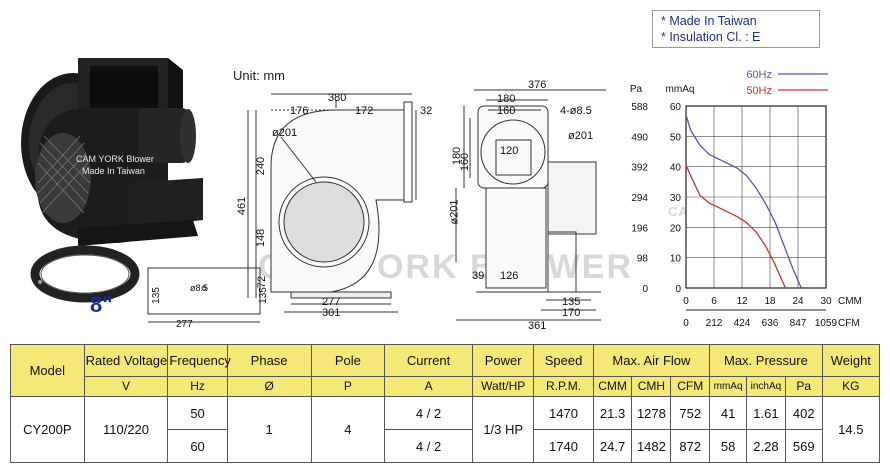 The height and width of the screenshot is (472, 890). What do you see at coordinates (612, 413) in the screenshot?
I see `cell-cmm-50: 21.3` at bounding box center [612, 413].